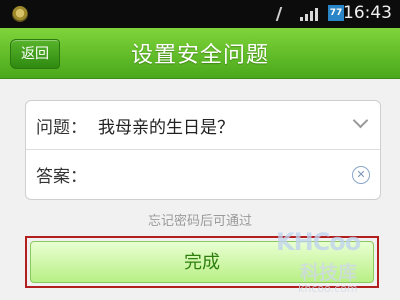 Image resolution: width=400 pixels, height=300 pixels. Describe the element at coordinates (336, 13) in the screenshot. I see `battery-icon: 77` at that location.